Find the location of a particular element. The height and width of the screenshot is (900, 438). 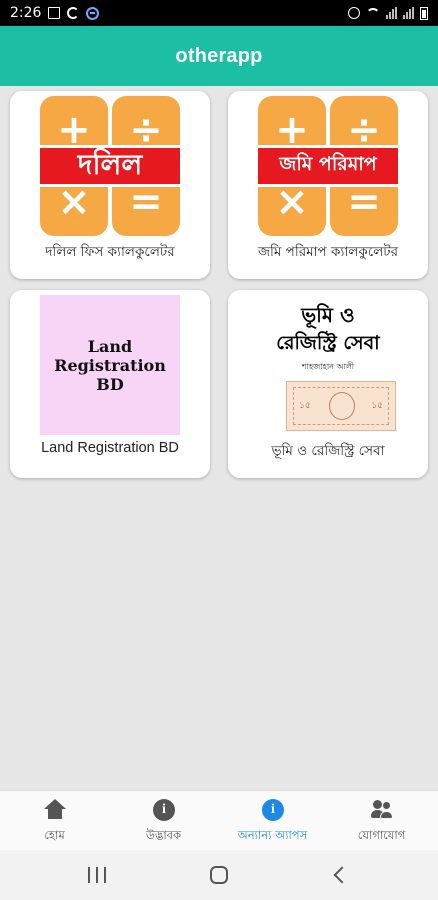

app-bar: otherapp is located at coordinates (219, 56).